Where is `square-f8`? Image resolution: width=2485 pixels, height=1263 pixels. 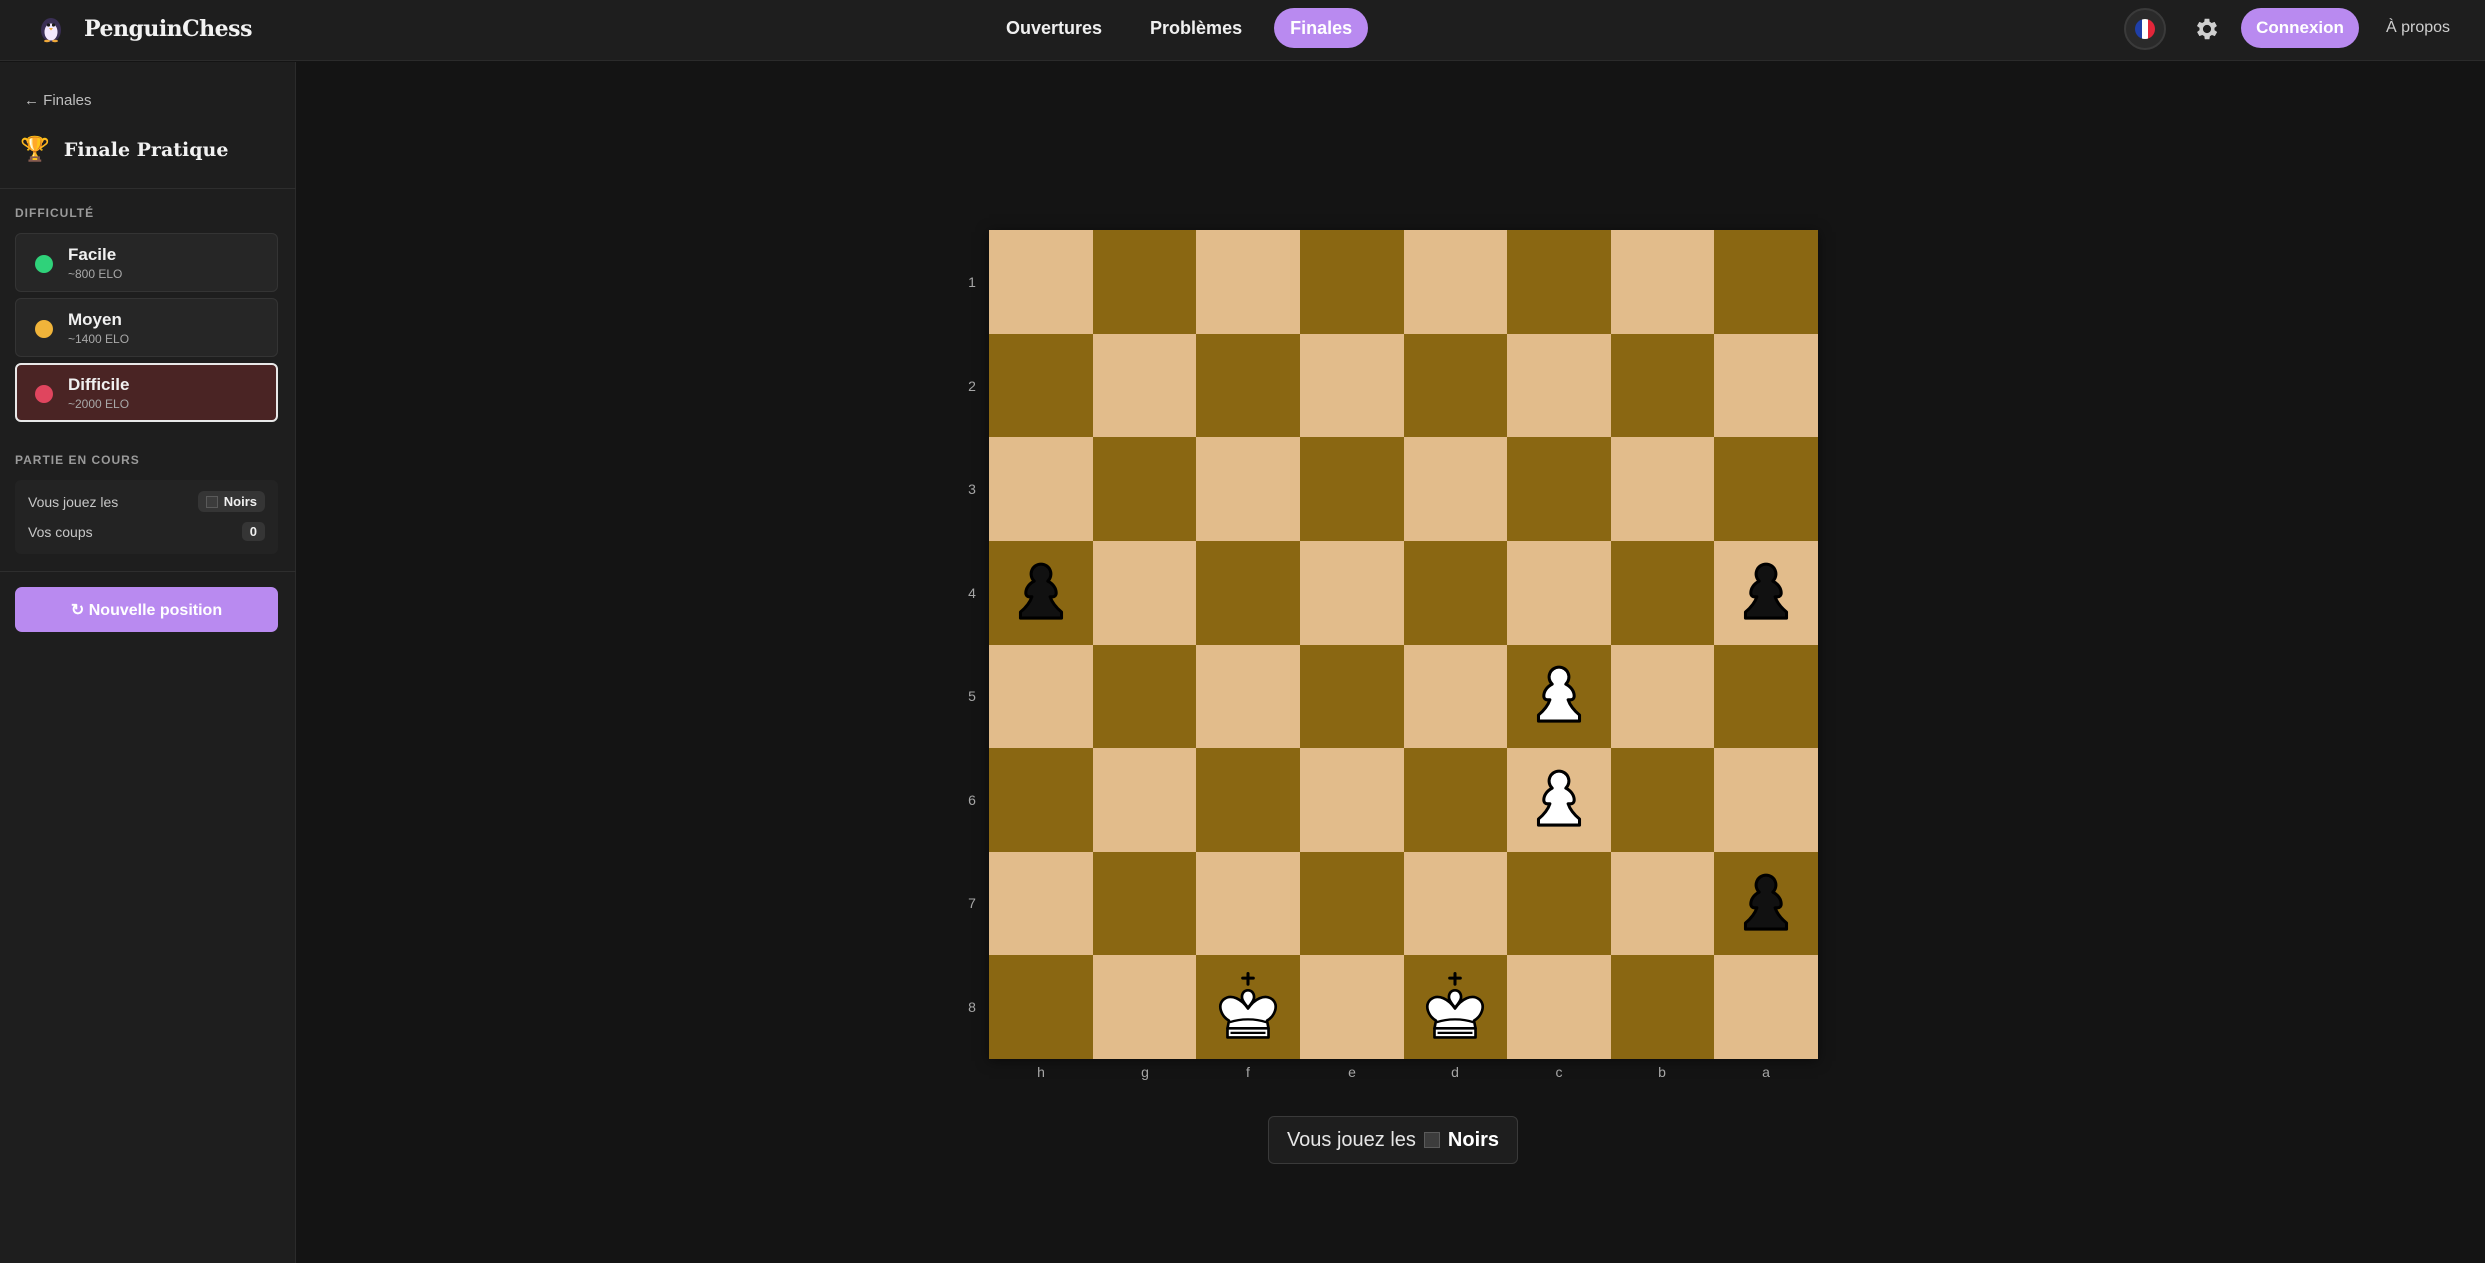 square-f8 is located at coordinates (1248, 1007).